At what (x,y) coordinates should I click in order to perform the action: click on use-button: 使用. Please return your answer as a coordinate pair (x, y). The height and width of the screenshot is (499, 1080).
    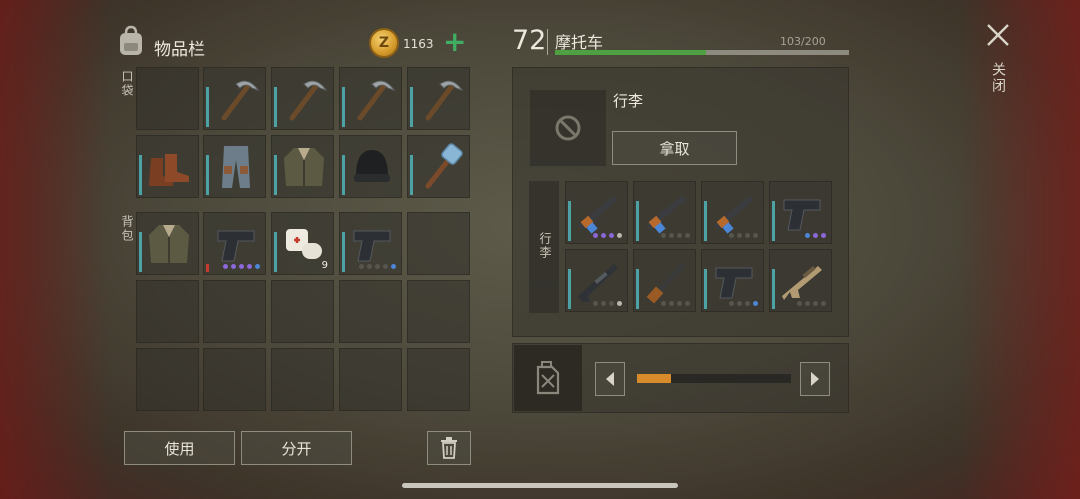
    Looking at the image, I should click on (179, 448).